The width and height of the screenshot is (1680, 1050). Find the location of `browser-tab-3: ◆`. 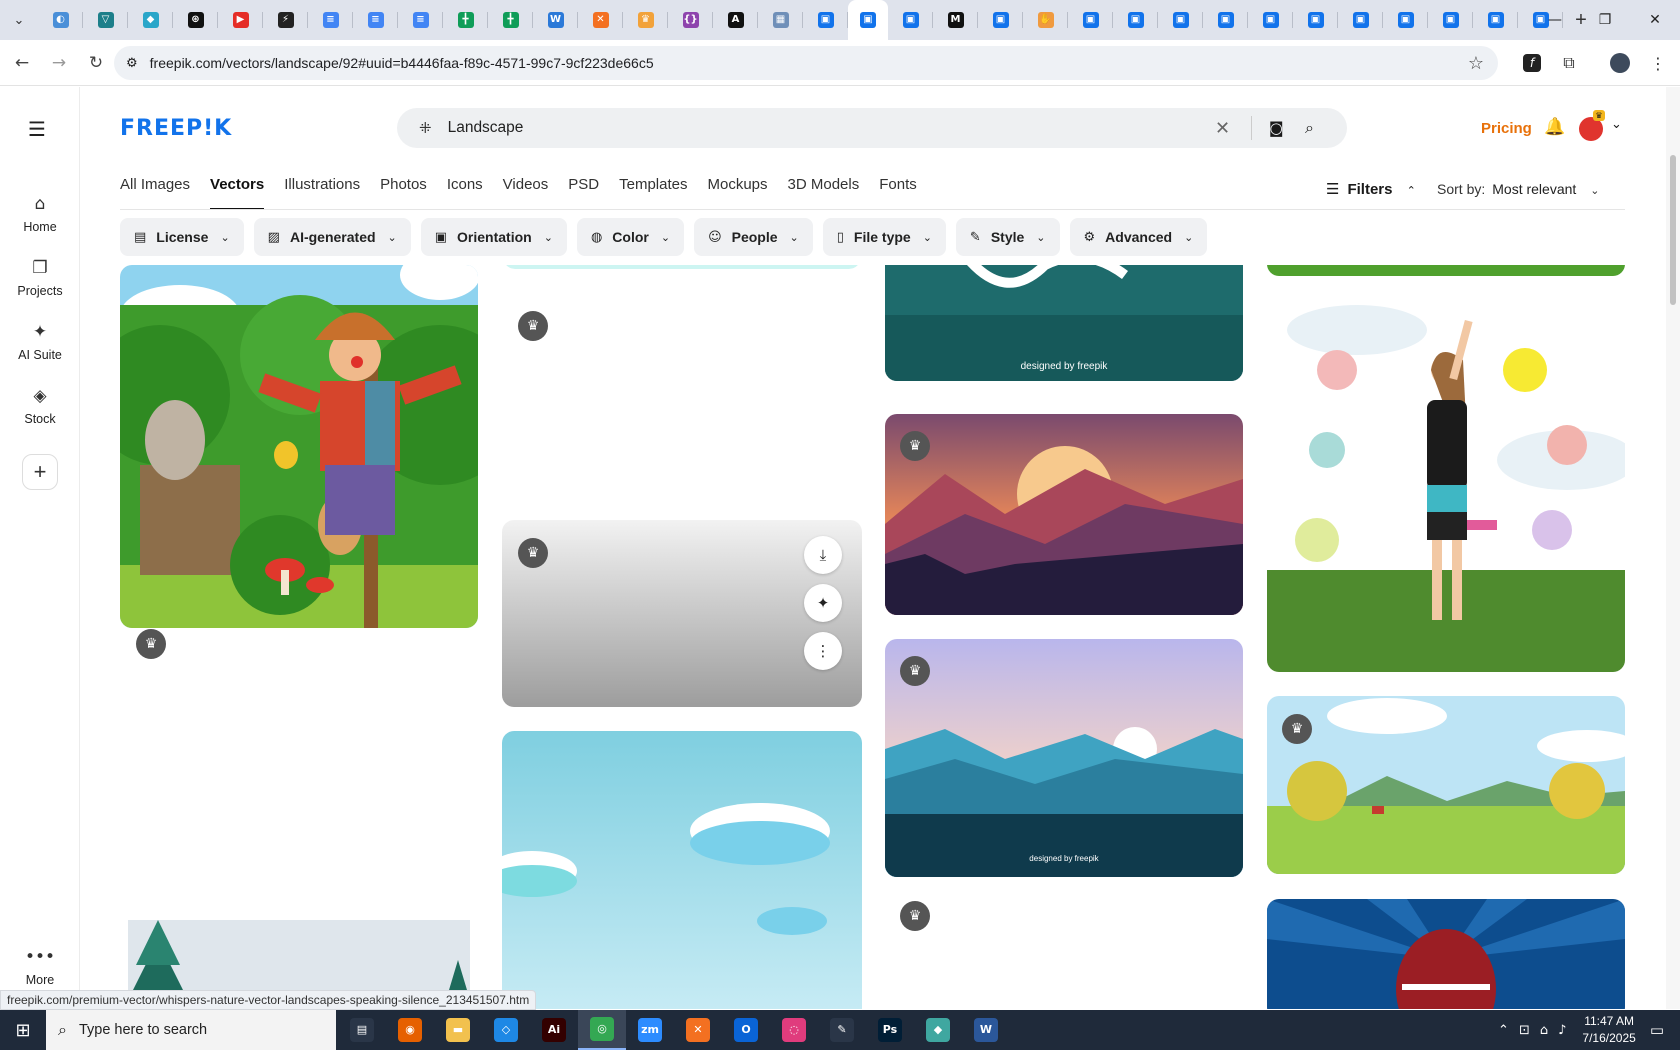

browser-tab-3: ◆ is located at coordinates (150, 20).